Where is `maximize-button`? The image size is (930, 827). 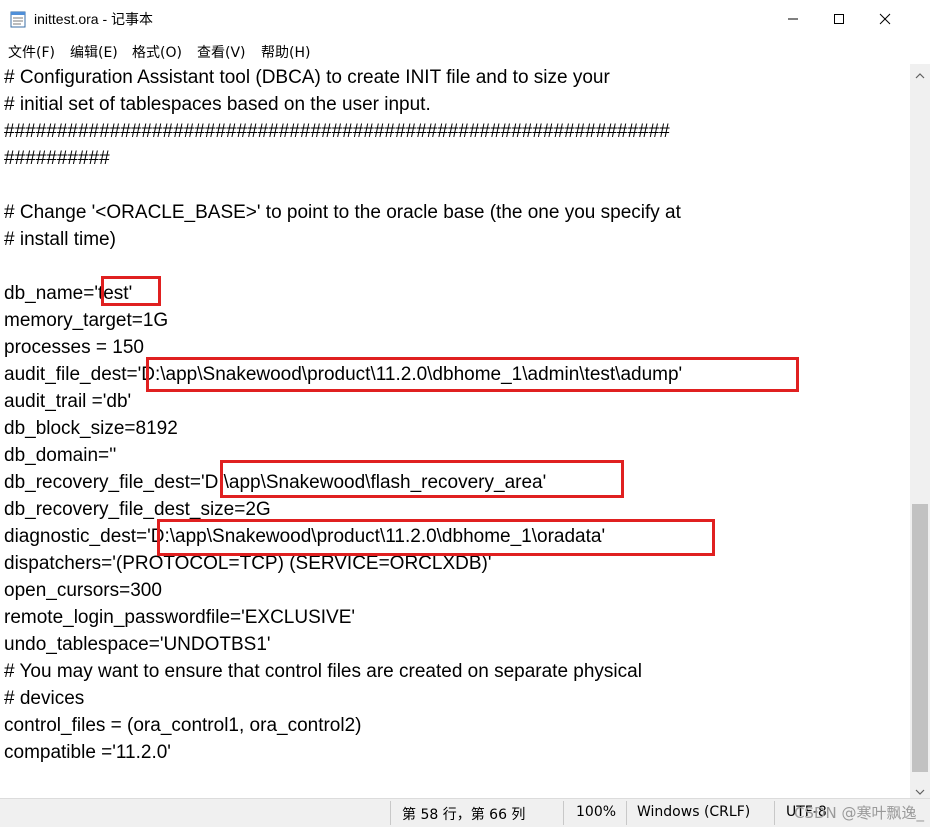 maximize-button is located at coordinates (839, 19).